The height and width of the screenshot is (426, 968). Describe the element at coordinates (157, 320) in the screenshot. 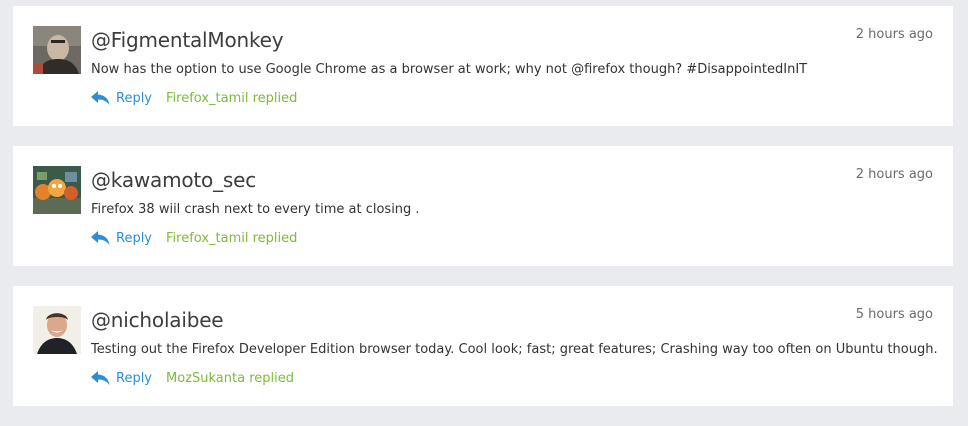

I see `user-handle: @nicholaibee` at that location.